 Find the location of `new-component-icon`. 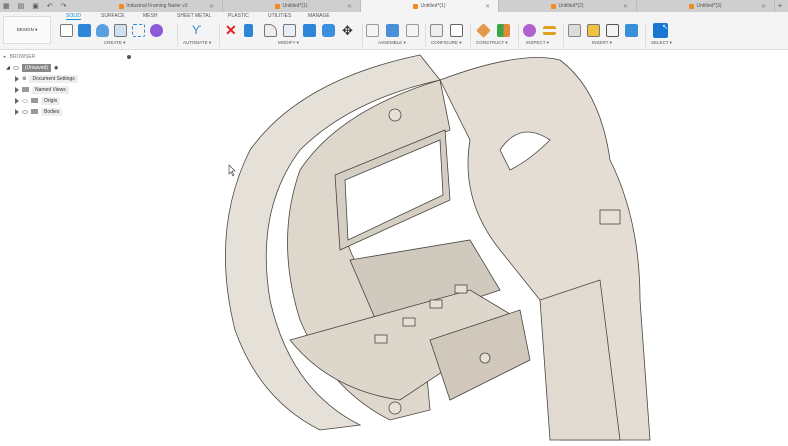

new-component-icon is located at coordinates (392, 30).